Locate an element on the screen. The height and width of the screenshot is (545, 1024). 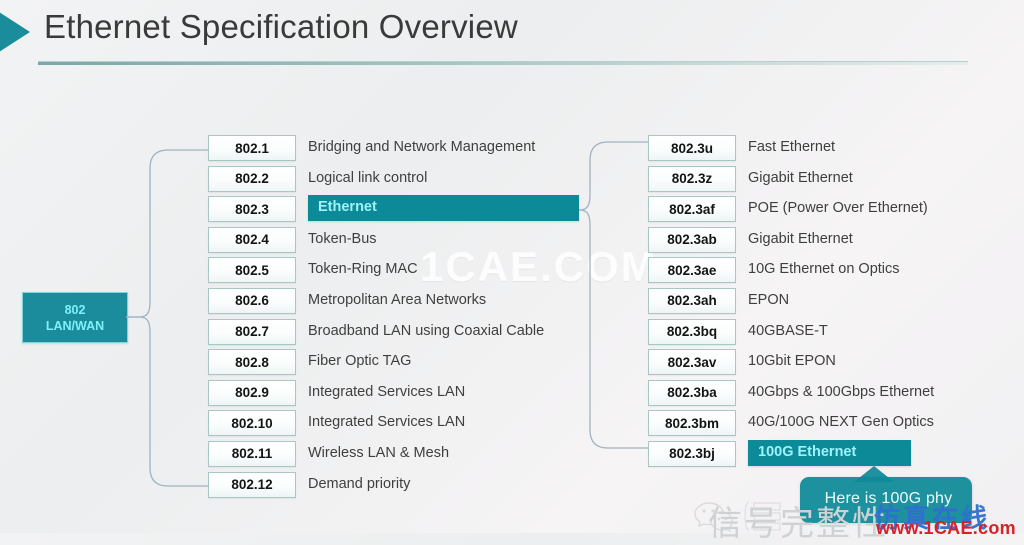
spec-description: Broadband LAN using Coaxial Cable is located at coordinates (426, 330).